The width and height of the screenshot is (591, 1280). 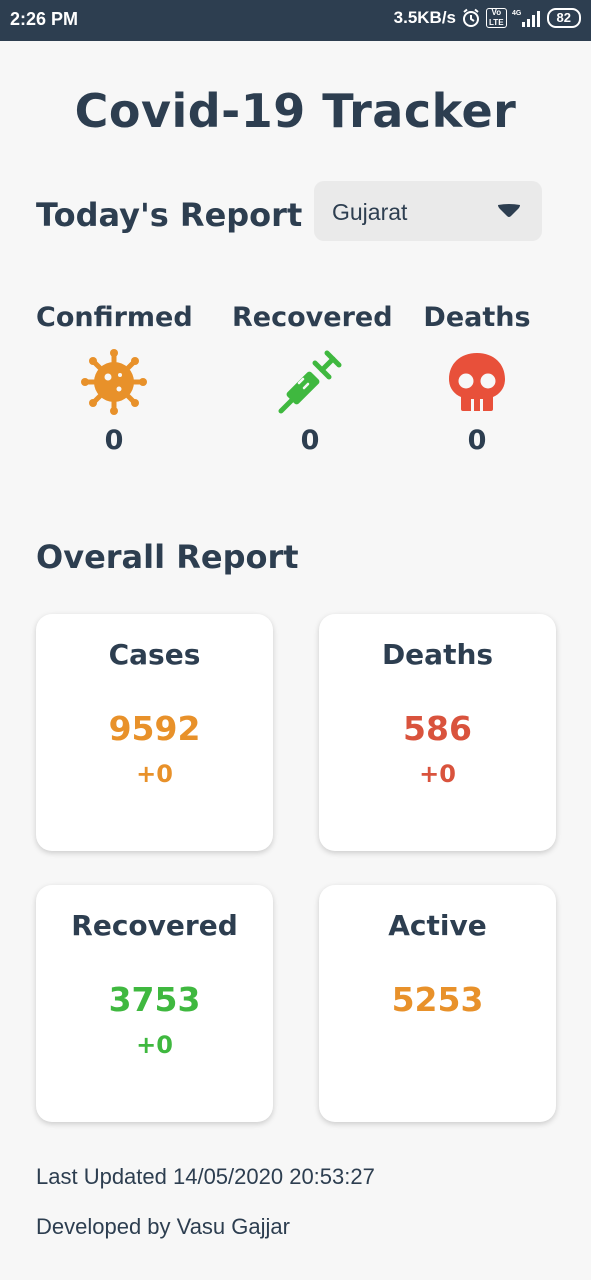 What do you see at coordinates (44, 19) in the screenshot?
I see `status-time: 2:26 PM` at bounding box center [44, 19].